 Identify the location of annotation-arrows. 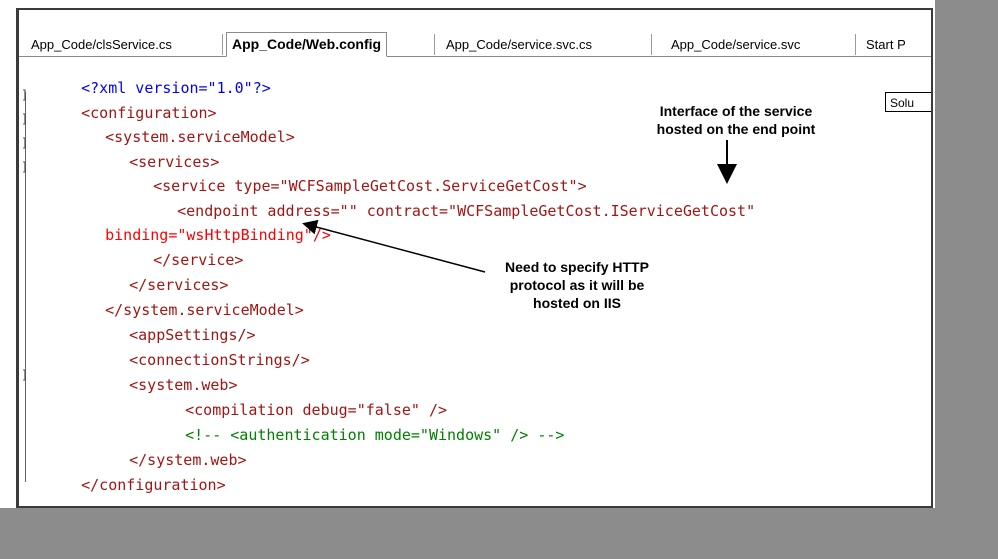
(519, 206).